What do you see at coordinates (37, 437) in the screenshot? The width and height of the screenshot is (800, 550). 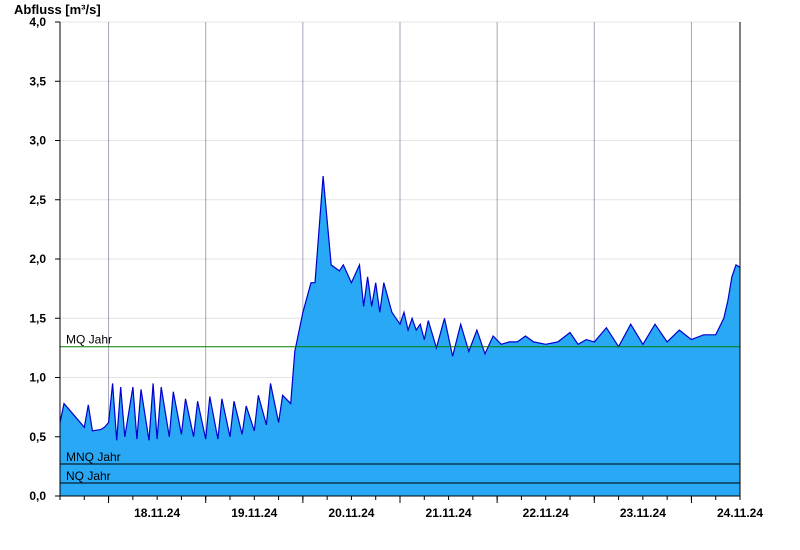 I see `y-tick-label: 0,5` at bounding box center [37, 437].